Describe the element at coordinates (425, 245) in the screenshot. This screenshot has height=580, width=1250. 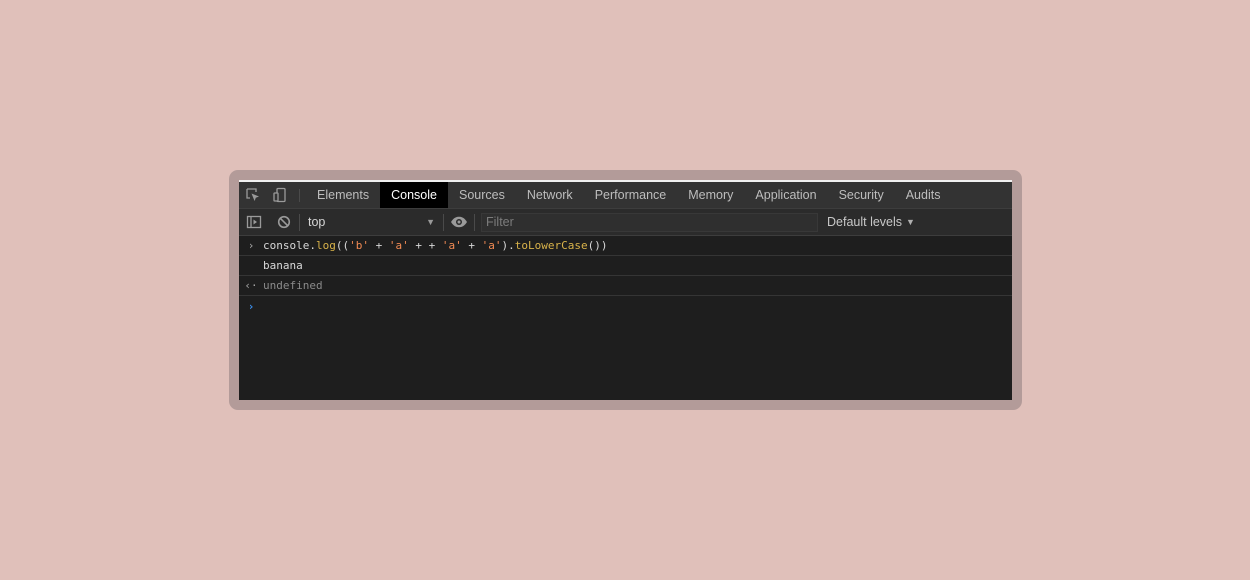
I see `code-token: + +` at that location.